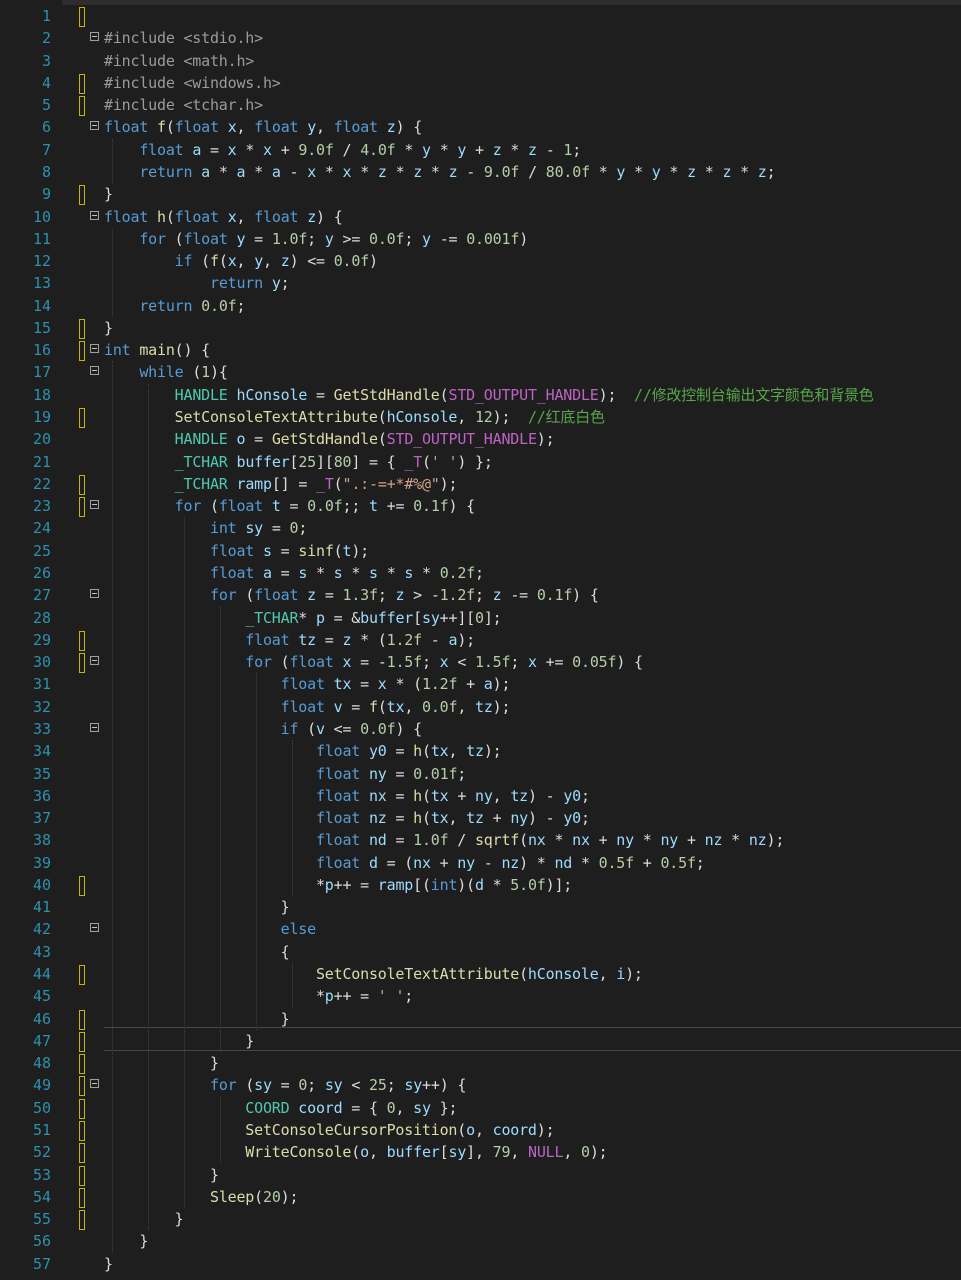  I want to click on code-line: 1, so click(480, 16).